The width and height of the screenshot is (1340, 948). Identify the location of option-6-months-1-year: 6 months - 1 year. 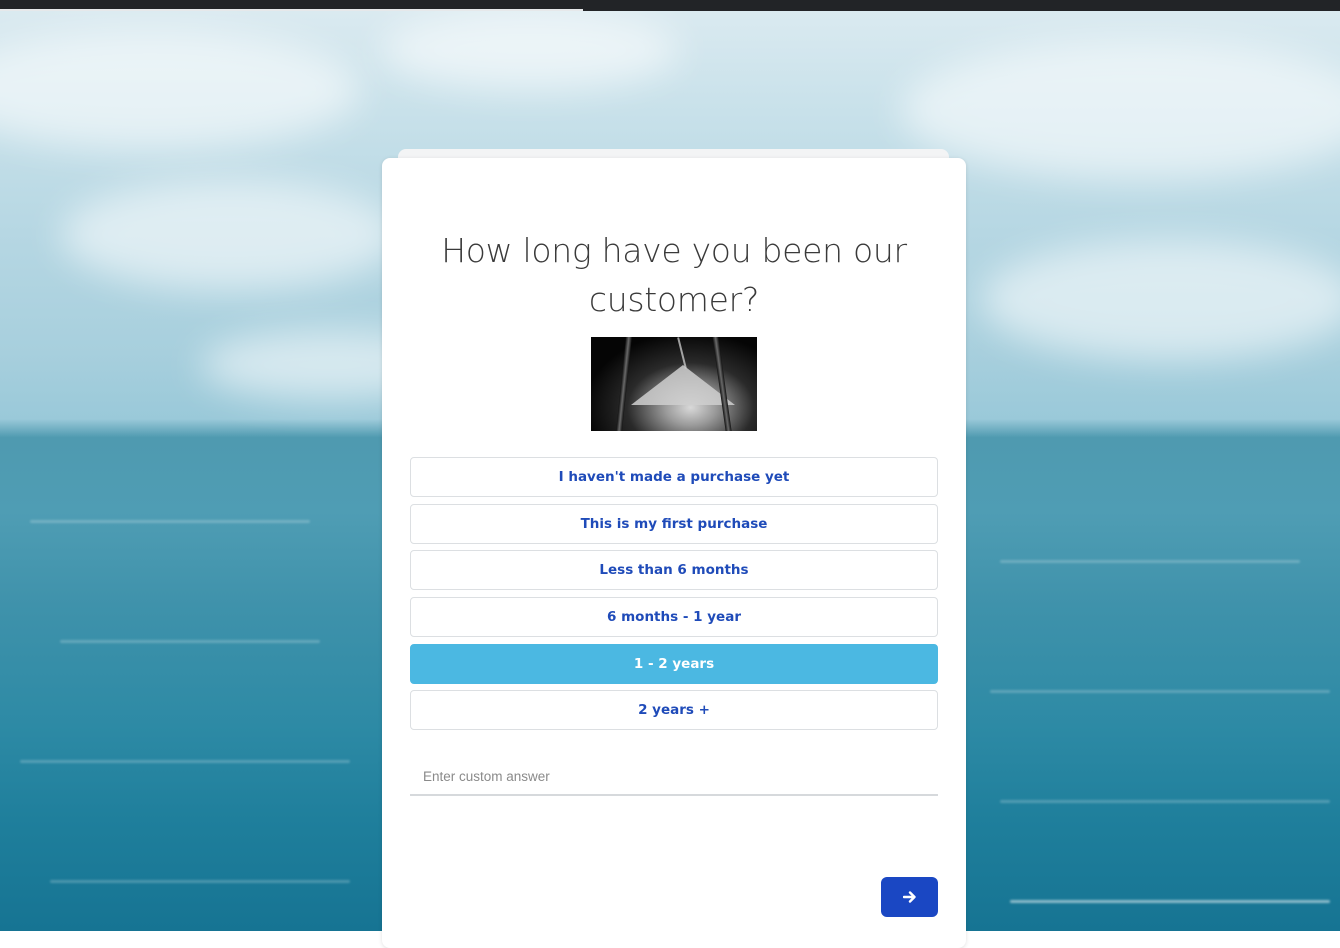
(674, 617).